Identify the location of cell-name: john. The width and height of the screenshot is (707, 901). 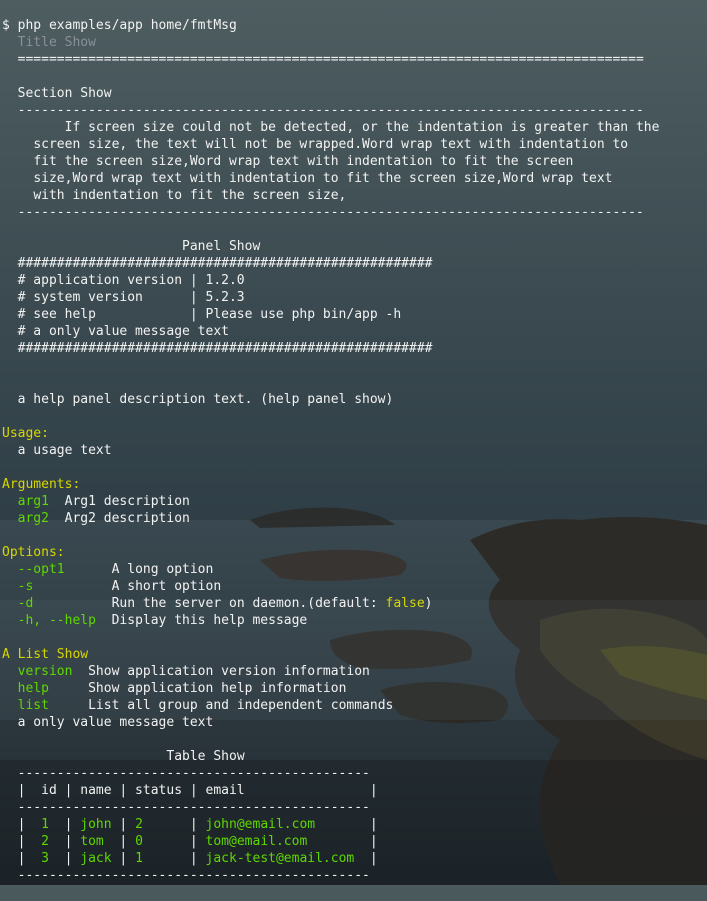
(96, 824).